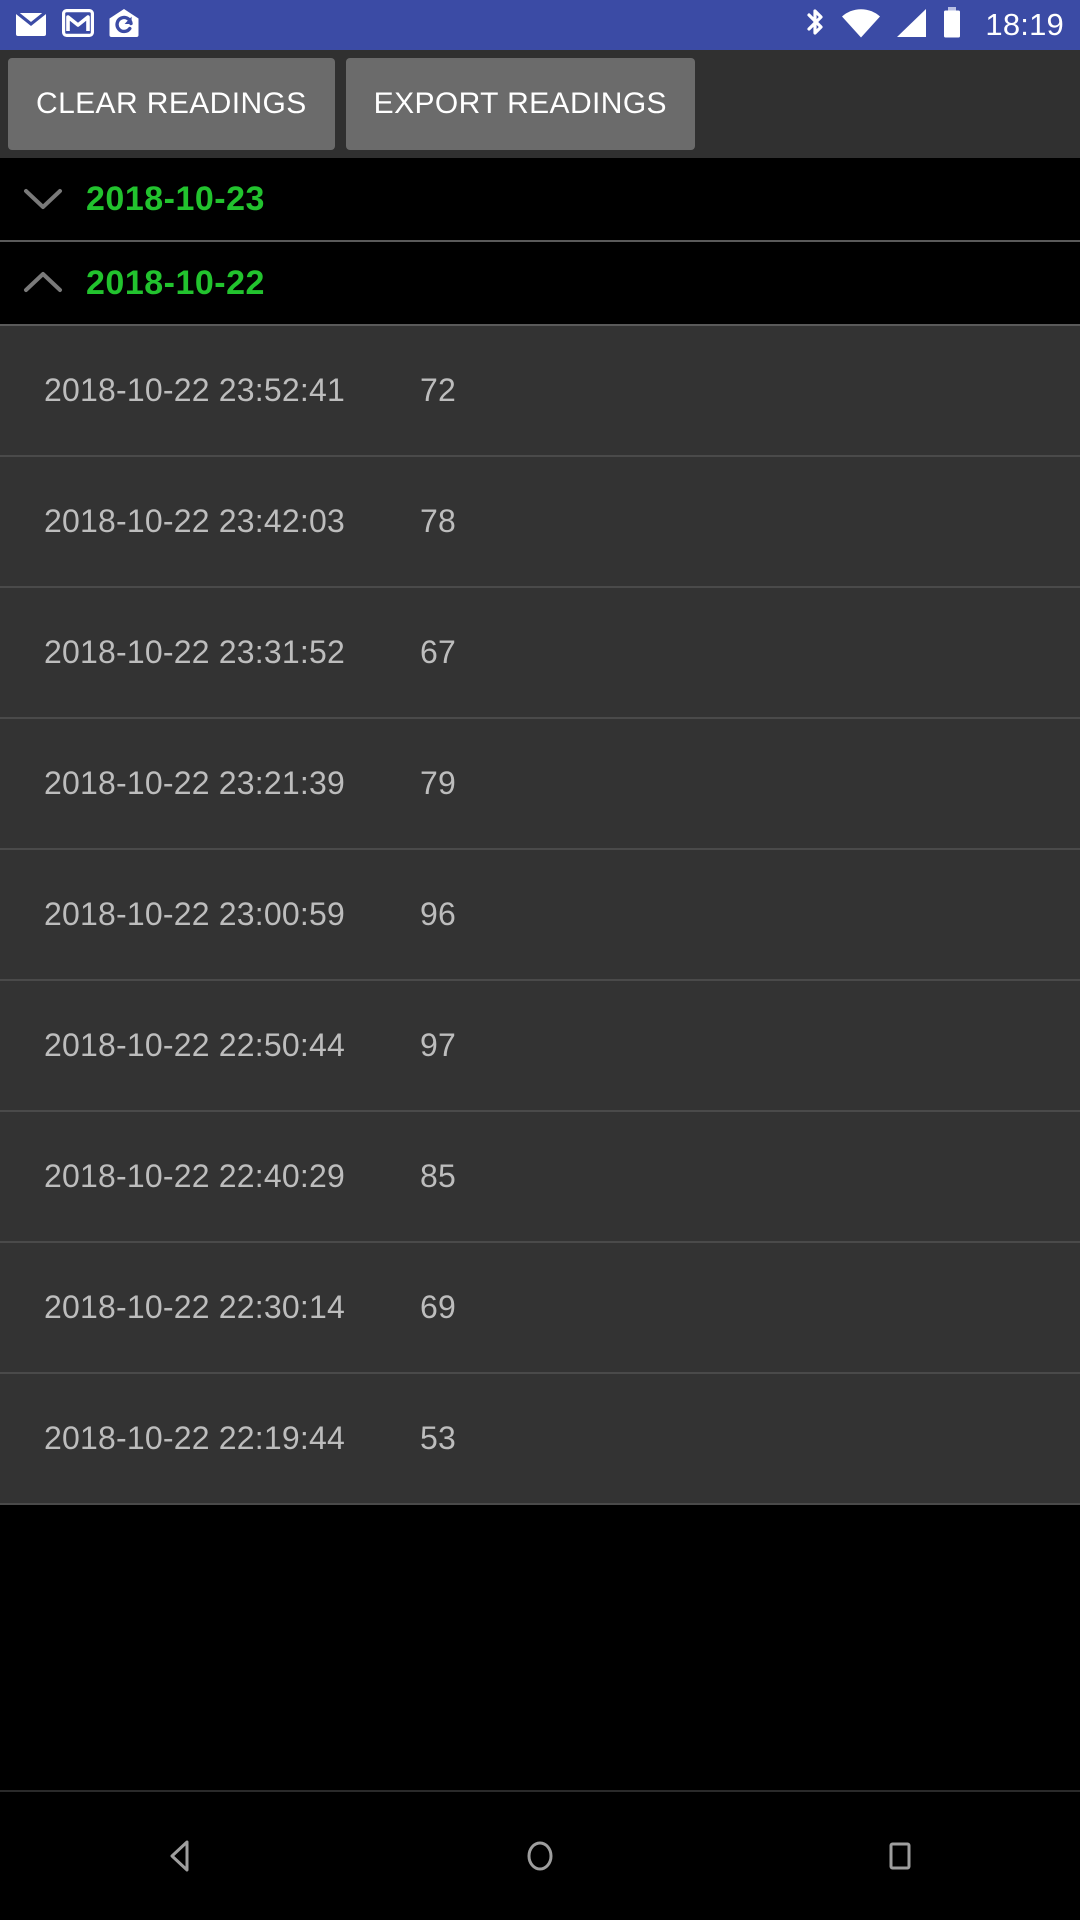 The image size is (1080, 1920). Describe the element at coordinates (175, 282) in the screenshot. I see `date-group-label: 2018-10-22` at that location.